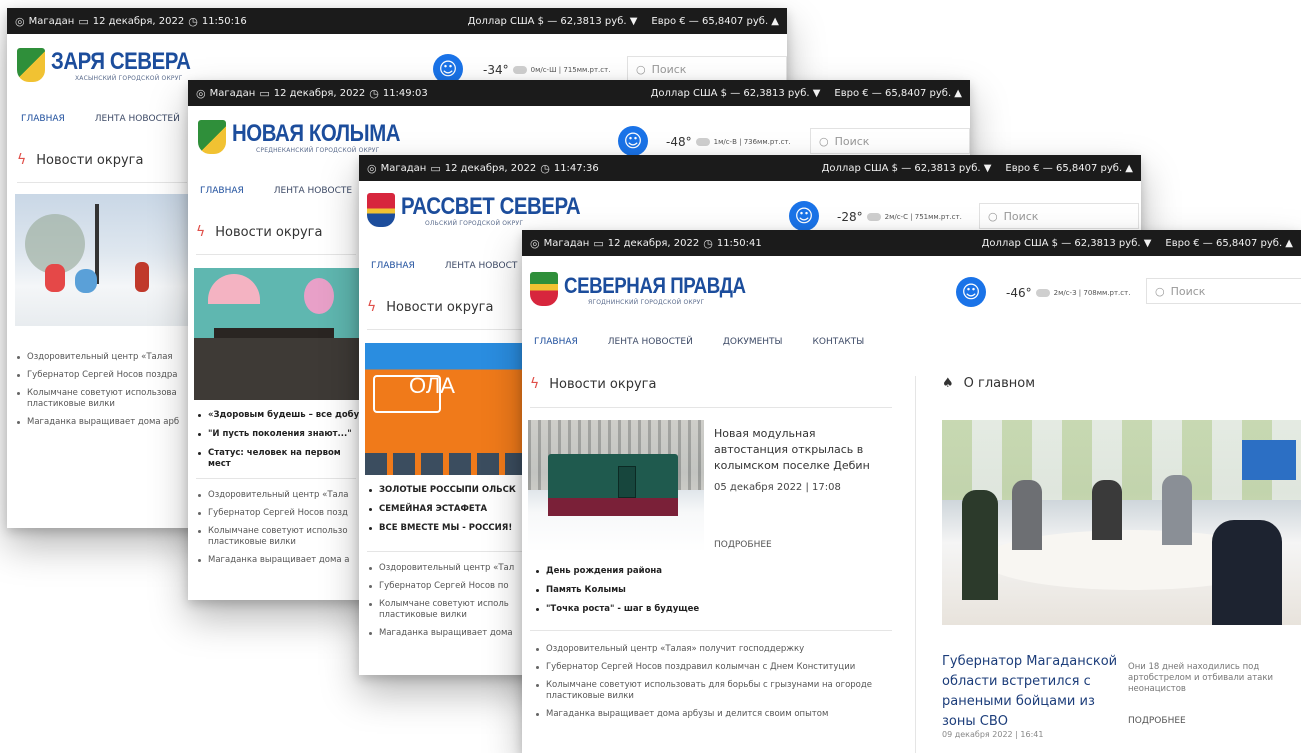  I want to click on list-item: Оздоровительный центр «Тал, so click(447, 568).